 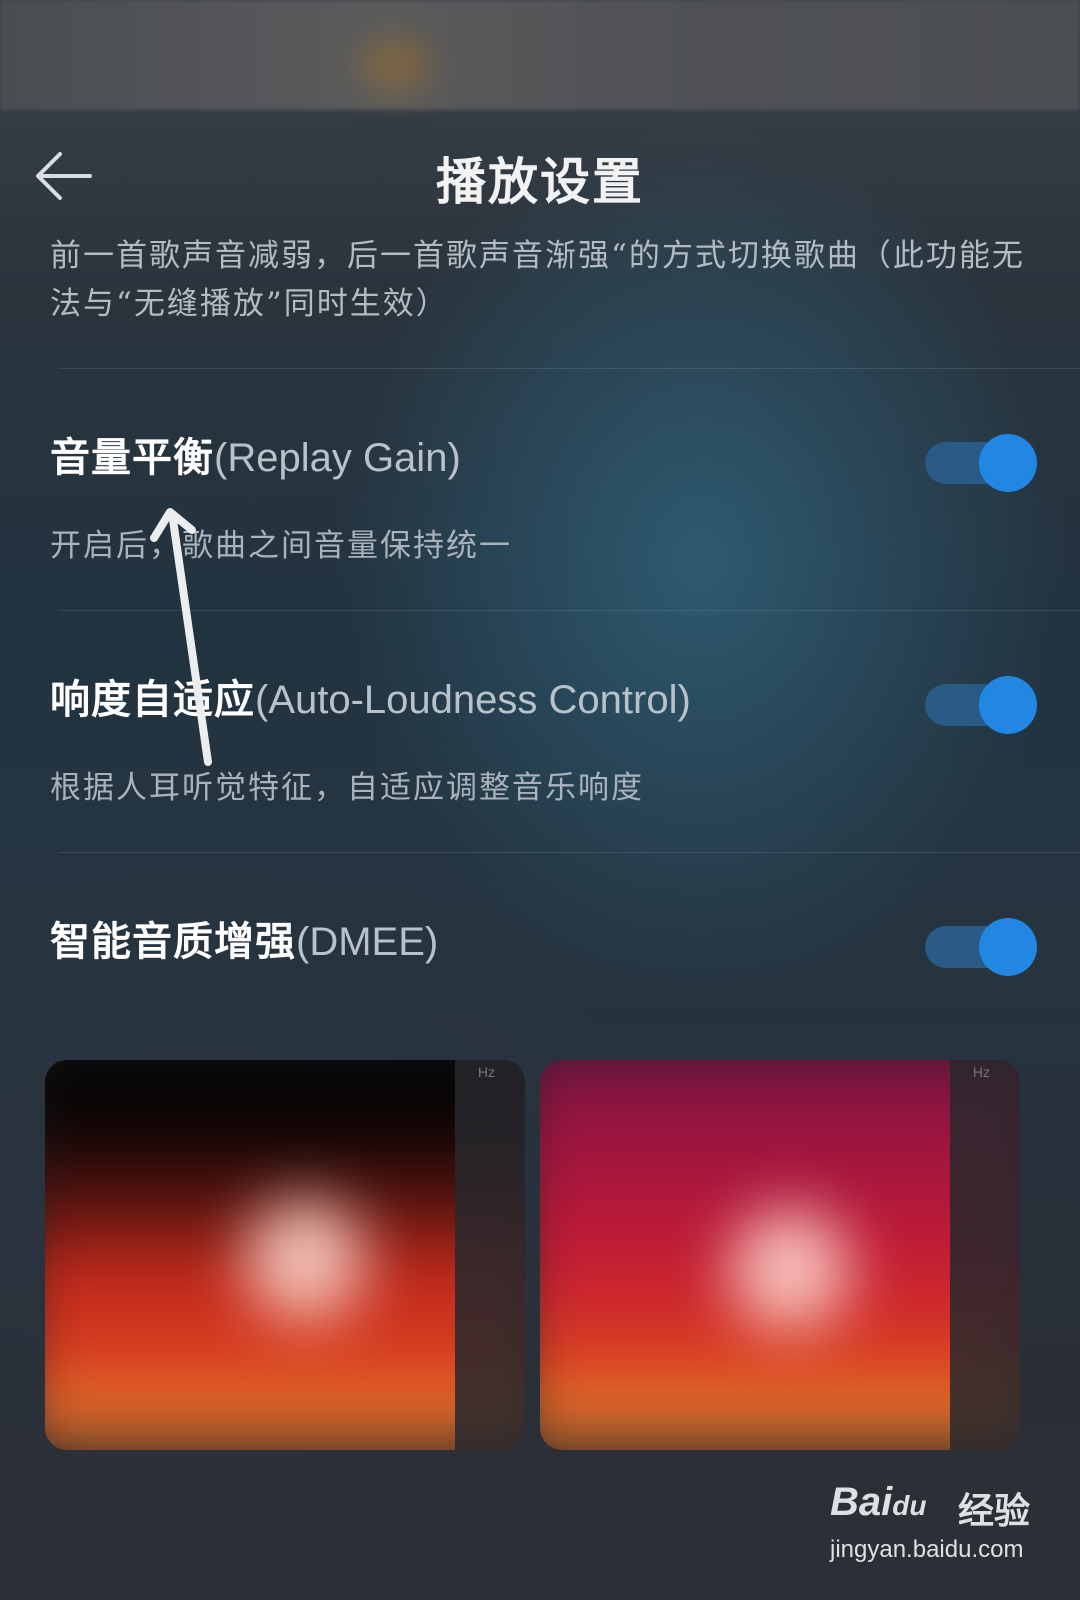 What do you see at coordinates (540, 957) in the screenshot?
I see `setting-dmee: 智能音质增强(DMEE)` at bounding box center [540, 957].